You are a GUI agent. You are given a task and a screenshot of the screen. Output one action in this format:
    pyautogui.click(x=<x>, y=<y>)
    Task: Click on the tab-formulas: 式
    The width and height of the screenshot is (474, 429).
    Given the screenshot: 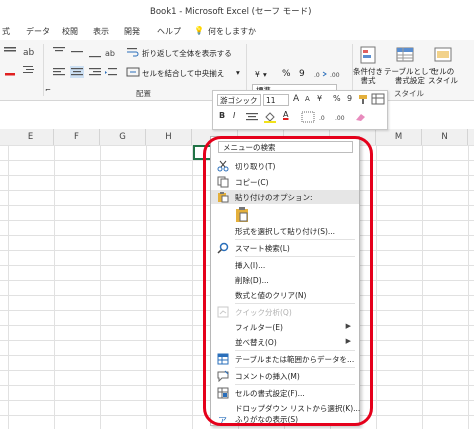 What is the action you would take?
    pyautogui.click(x=6, y=31)
    